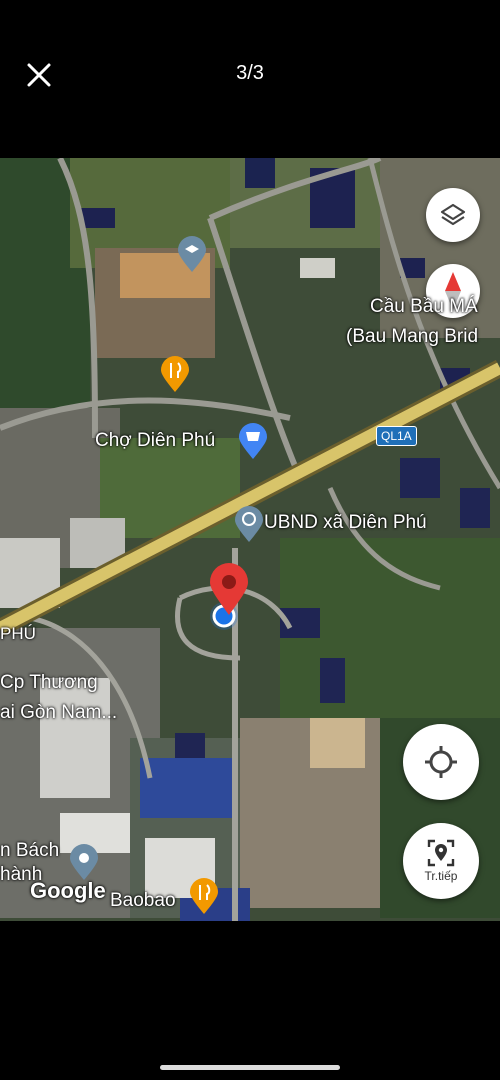  What do you see at coordinates (49, 683) in the screenshot?
I see `cp-thuong-label: Cp Thương` at bounding box center [49, 683].